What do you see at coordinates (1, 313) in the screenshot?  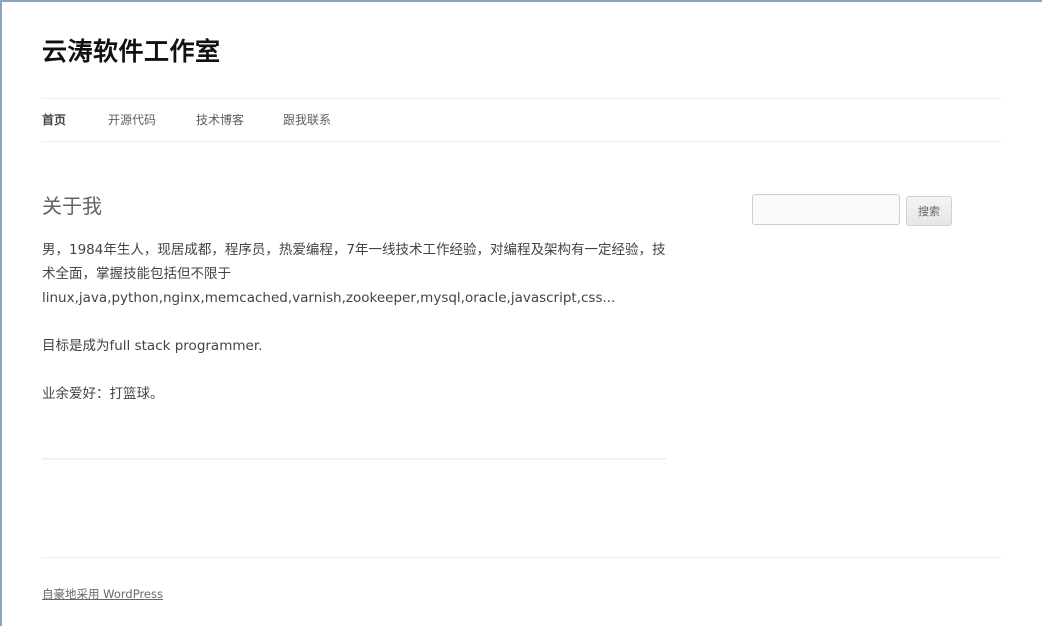 I see `window-frame-left` at bounding box center [1, 313].